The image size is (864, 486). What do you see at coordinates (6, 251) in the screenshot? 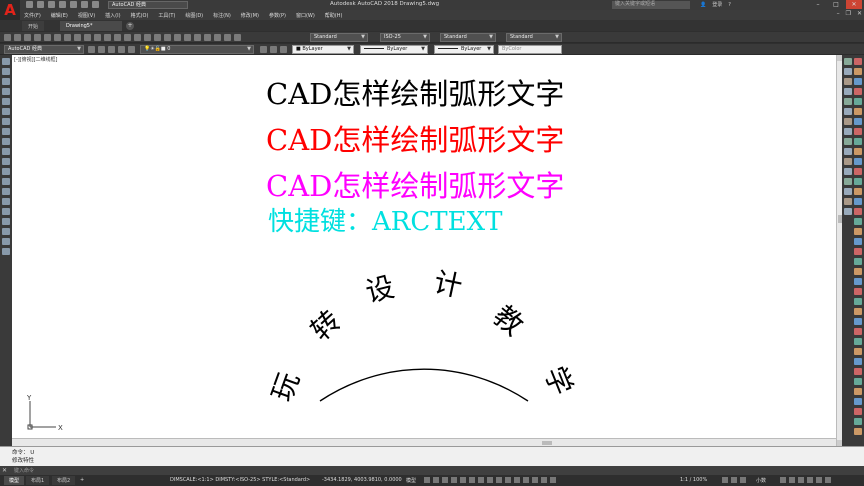
I see `add-selected-icon` at bounding box center [6, 251].